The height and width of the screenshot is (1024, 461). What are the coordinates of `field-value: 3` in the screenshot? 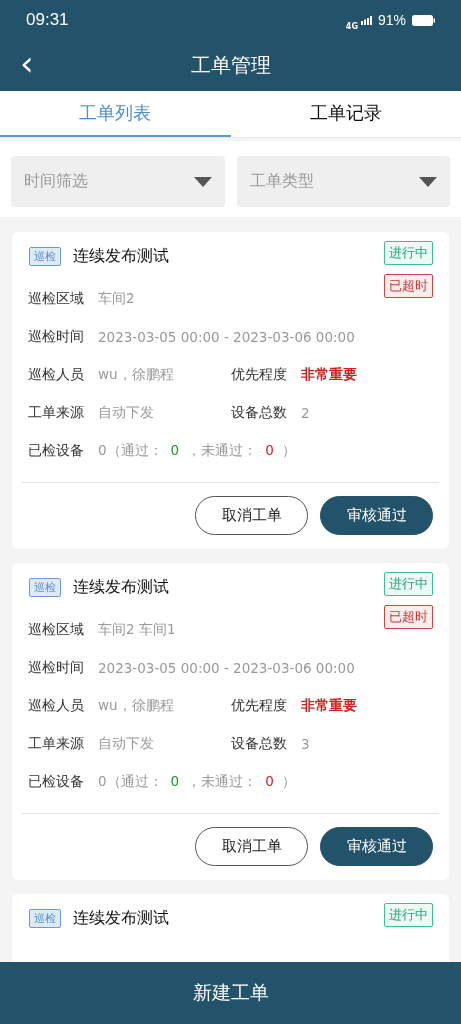 It's located at (305, 744).